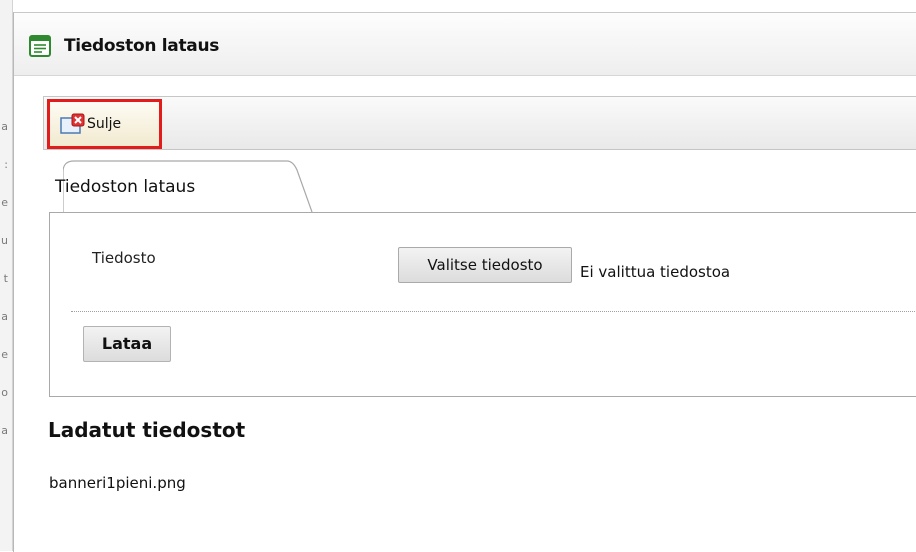  What do you see at coordinates (465, 44) in the screenshot?
I see `window-titlebar: Tiedoston lataus` at bounding box center [465, 44].